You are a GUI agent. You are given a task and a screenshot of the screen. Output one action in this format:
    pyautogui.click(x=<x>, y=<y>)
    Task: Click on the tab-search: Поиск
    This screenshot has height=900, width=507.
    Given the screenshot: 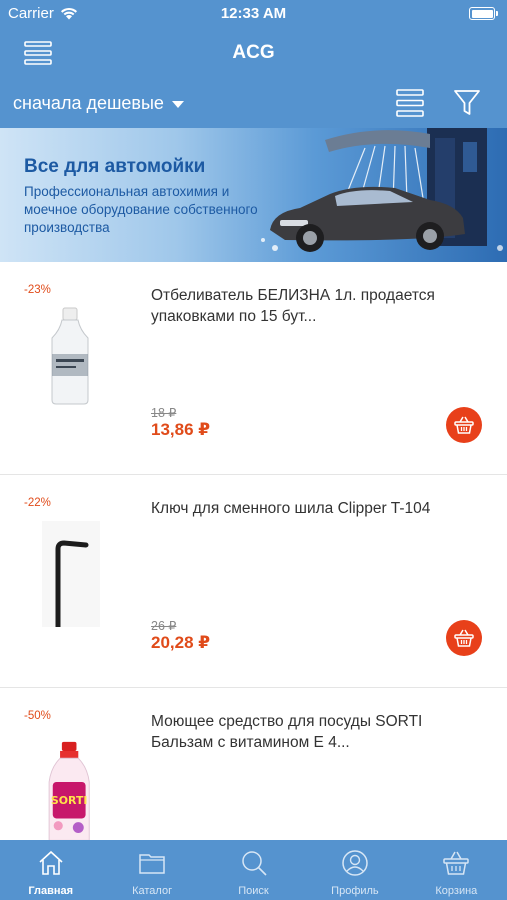 What is the action you would take?
    pyautogui.click(x=253, y=870)
    